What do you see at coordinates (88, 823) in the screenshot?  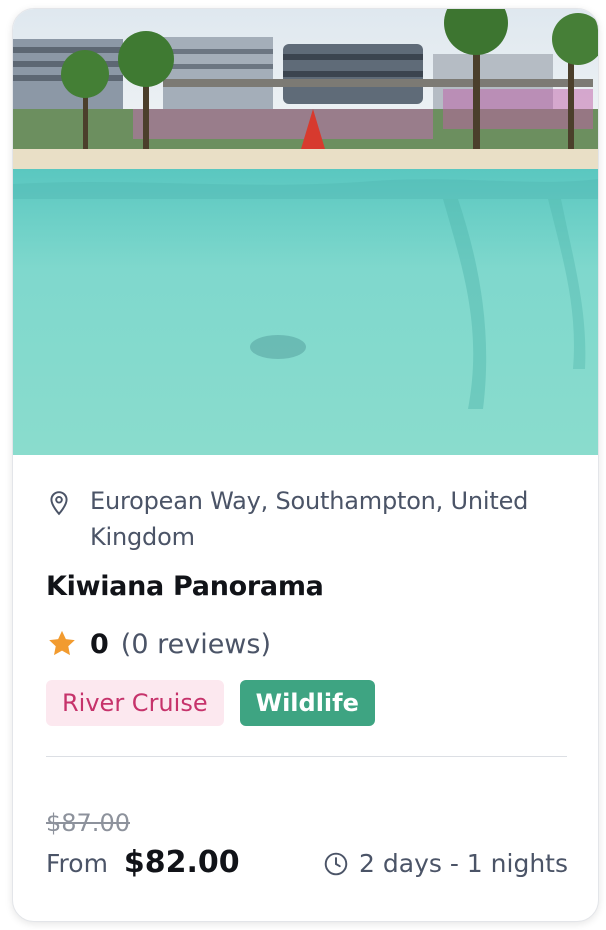 I see `original-price: $87.00` at bounding box center [88, 823].